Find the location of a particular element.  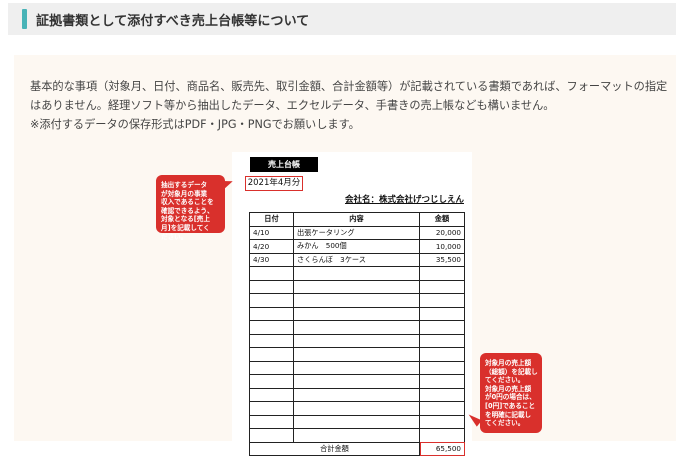

column-header-content: 内容 is located at coordinates (356, 219).